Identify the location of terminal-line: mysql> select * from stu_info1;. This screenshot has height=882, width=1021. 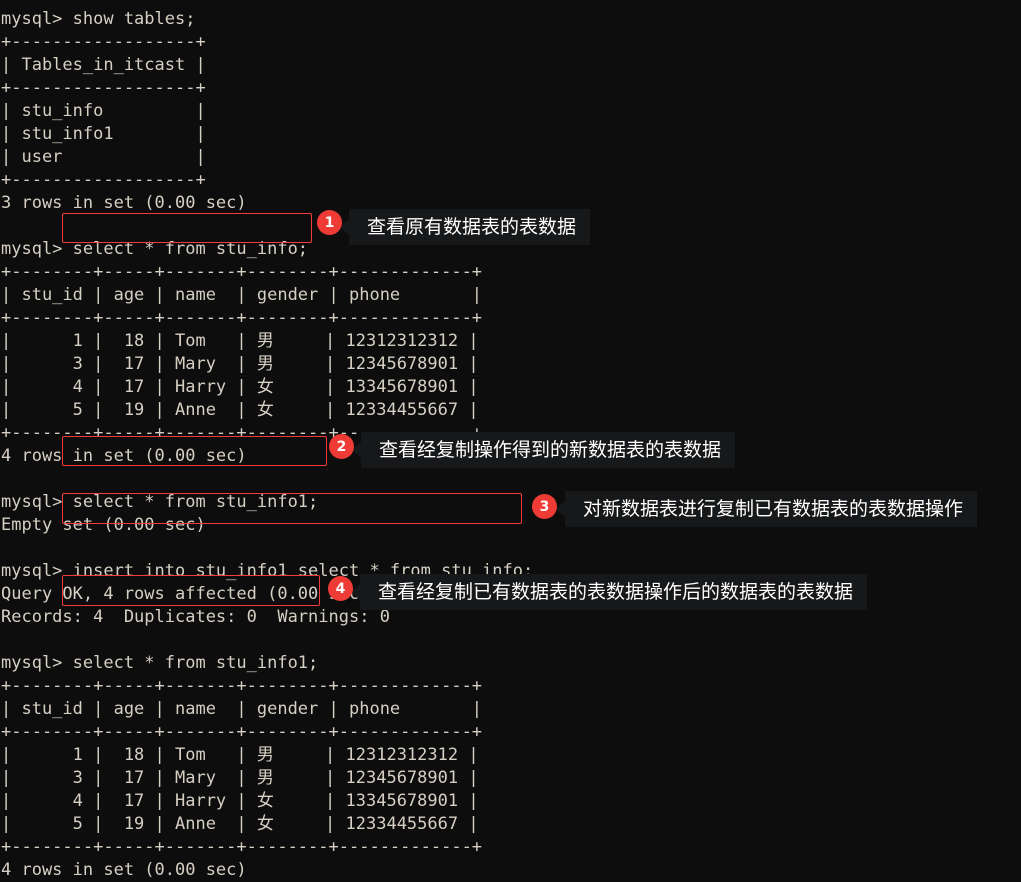
(160, 663).